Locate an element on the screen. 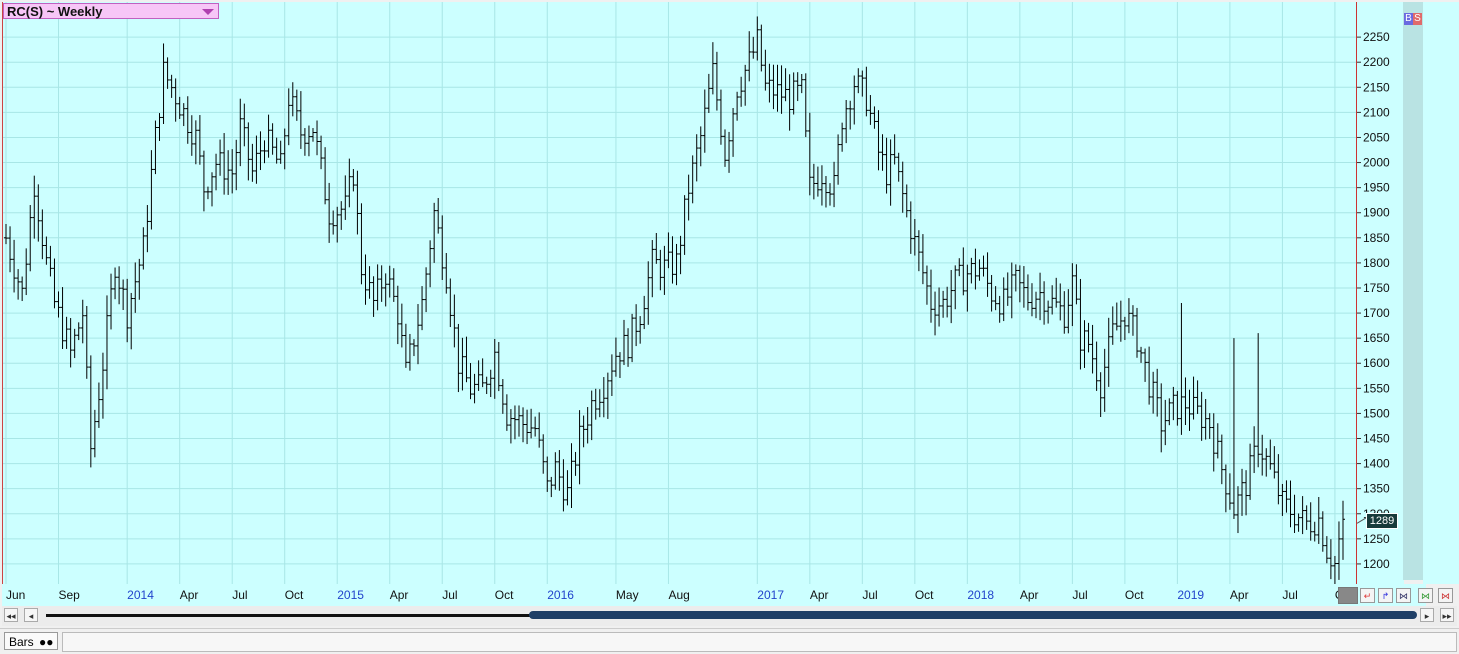 This screenshot has height=654, width=1459. scroll-thumb is located at coordinates (973, 615).